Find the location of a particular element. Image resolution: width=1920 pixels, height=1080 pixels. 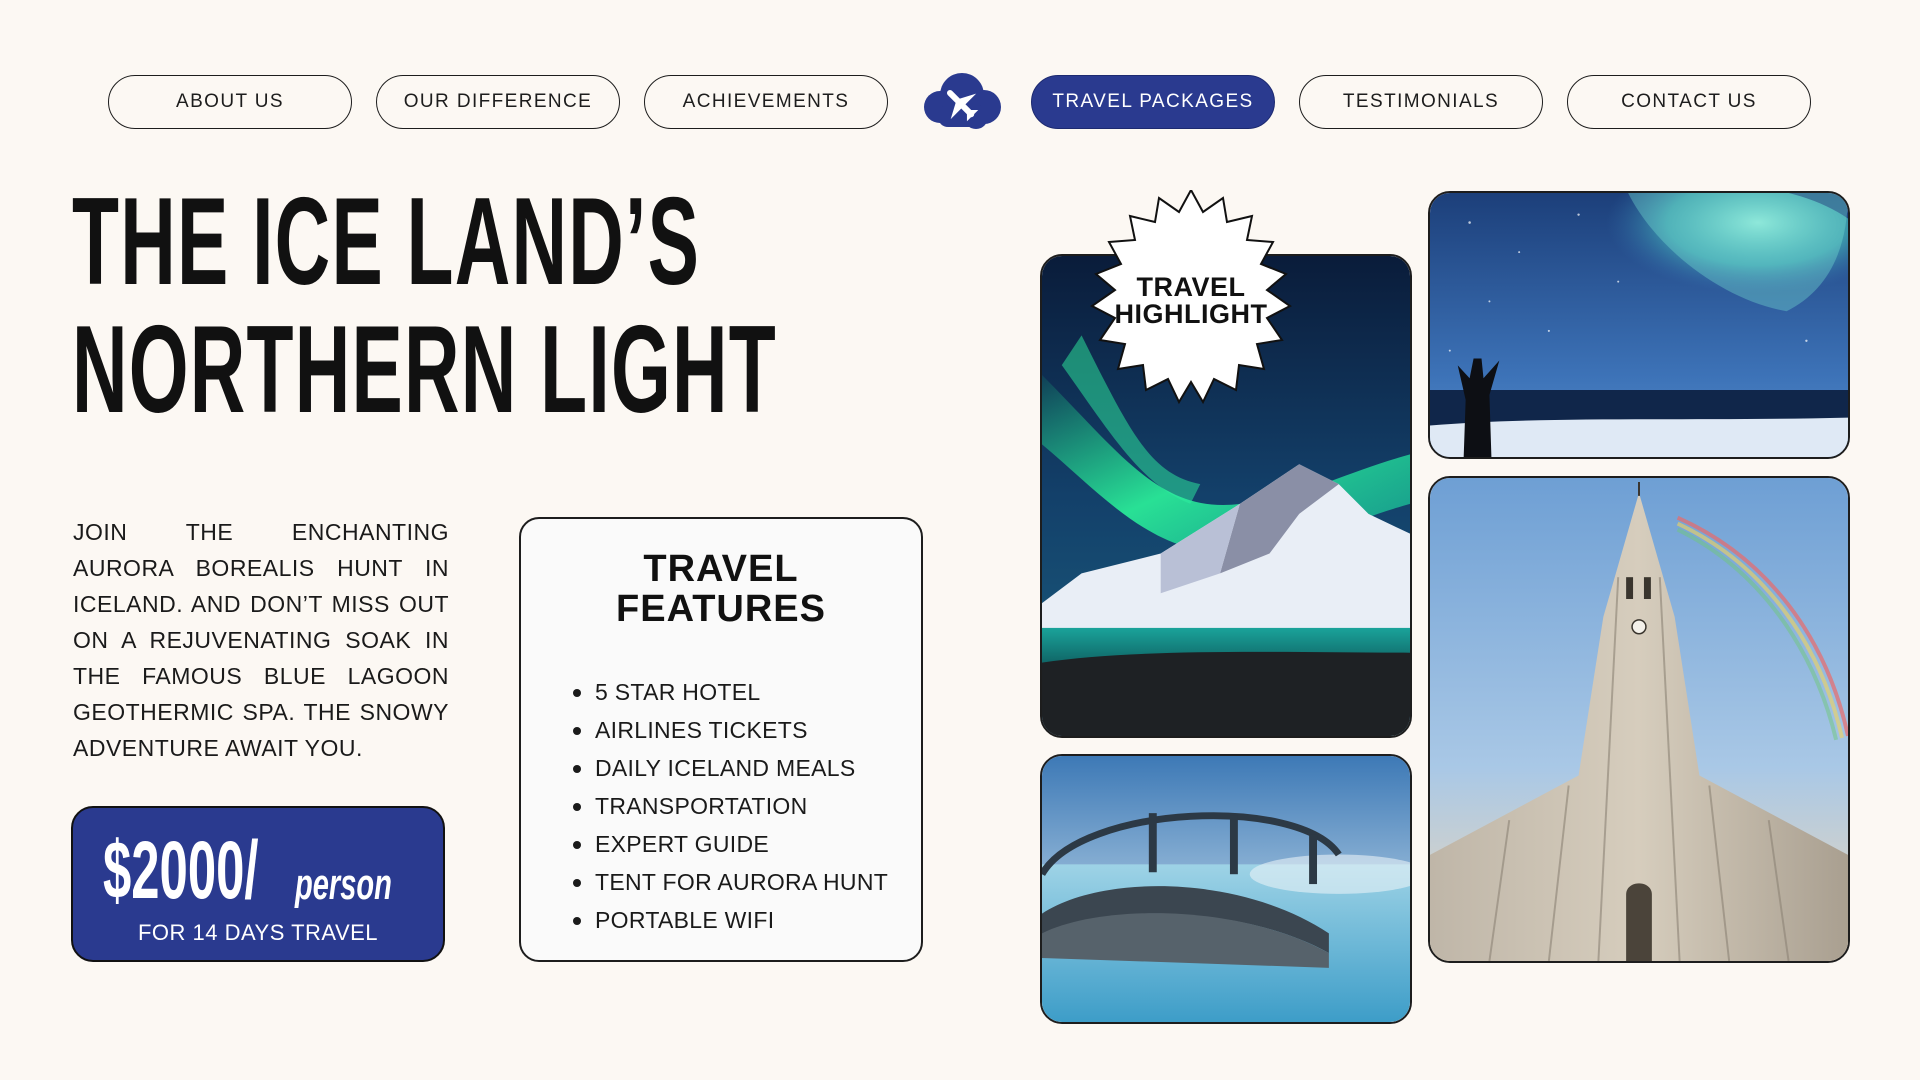

nav-testimonials-button: TESTIMONIALS is located at coordinates (1421, 102).